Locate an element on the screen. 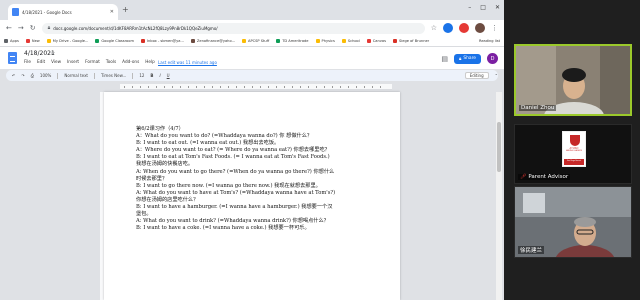  bookmark-item: School is located at coordinates (350, 41).